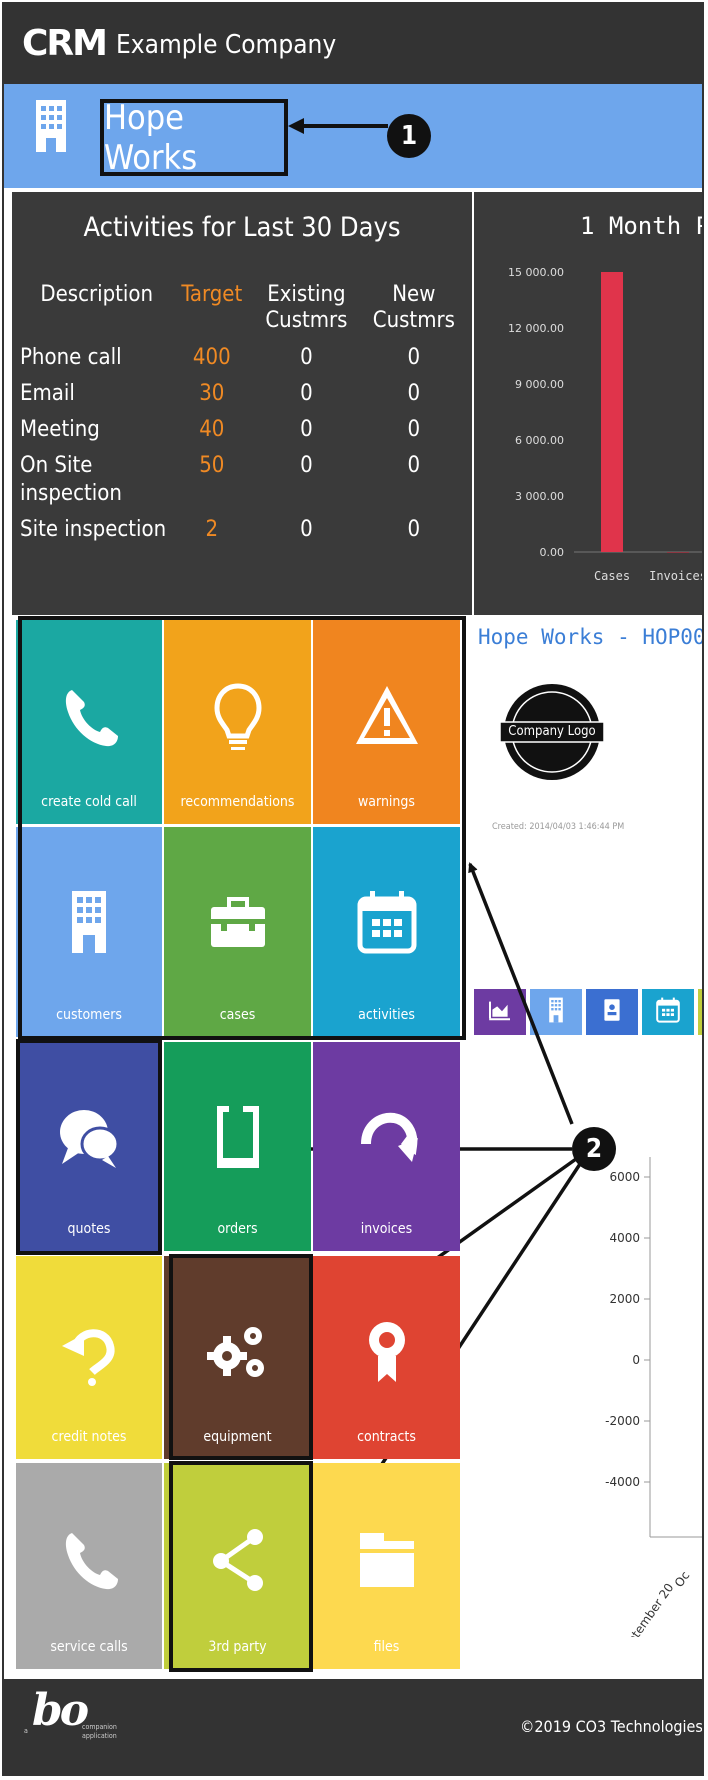 The image size is (708, 1780). What do you see at coordinates (99, 1731) in the screenshot?
I see `footer-tagline-b: companion application` at bounding box center [99, 1731].